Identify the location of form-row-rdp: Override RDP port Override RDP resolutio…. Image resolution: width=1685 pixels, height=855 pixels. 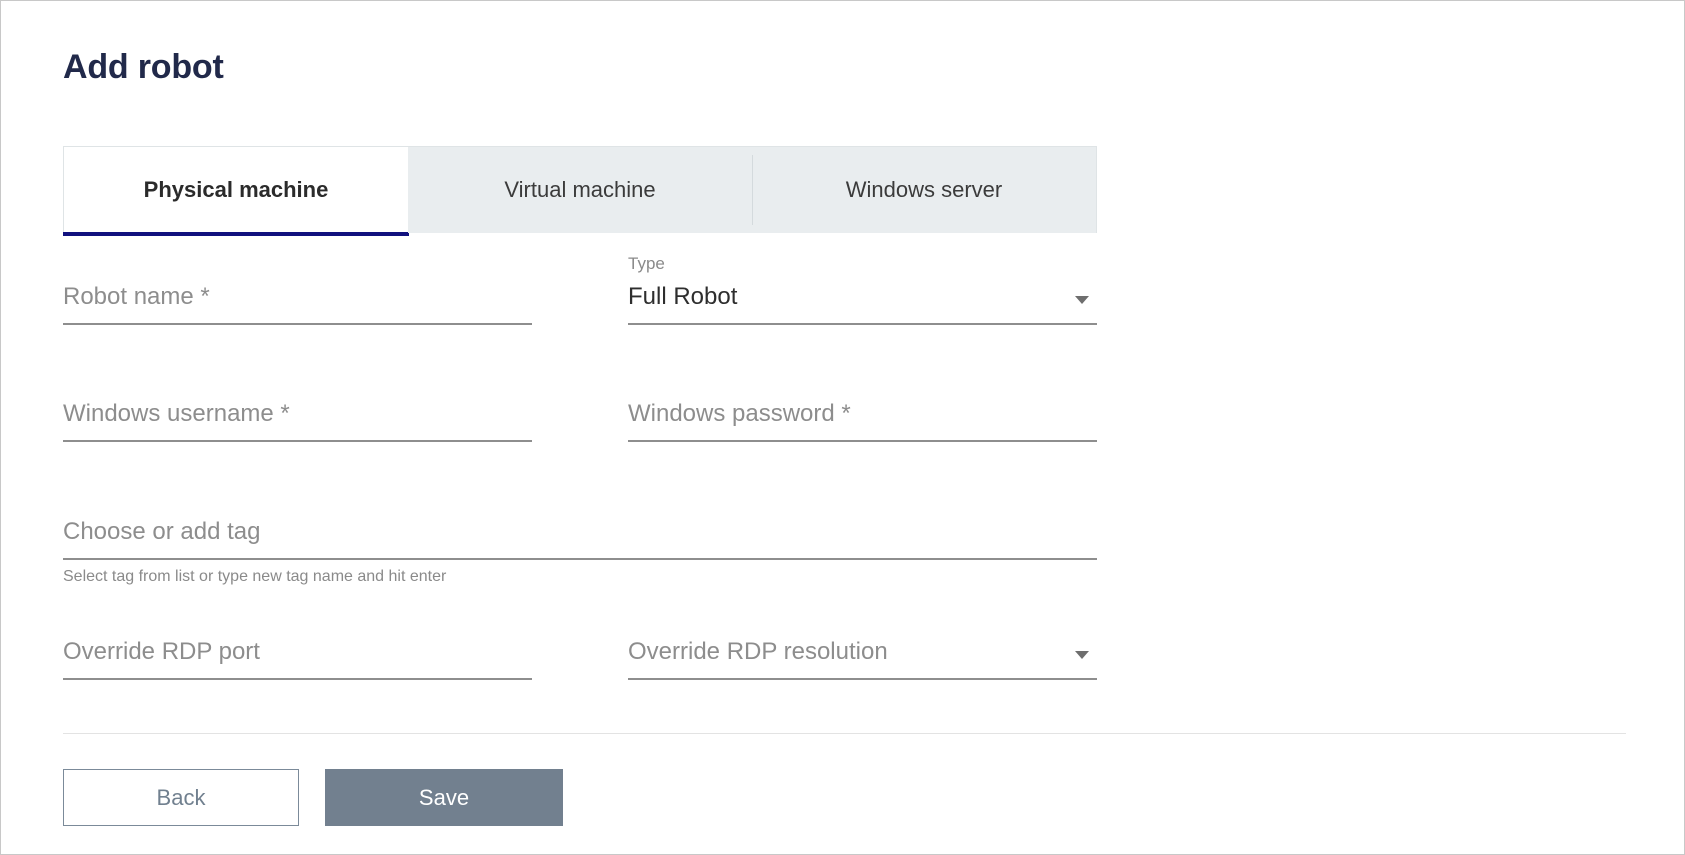
(580, 646).